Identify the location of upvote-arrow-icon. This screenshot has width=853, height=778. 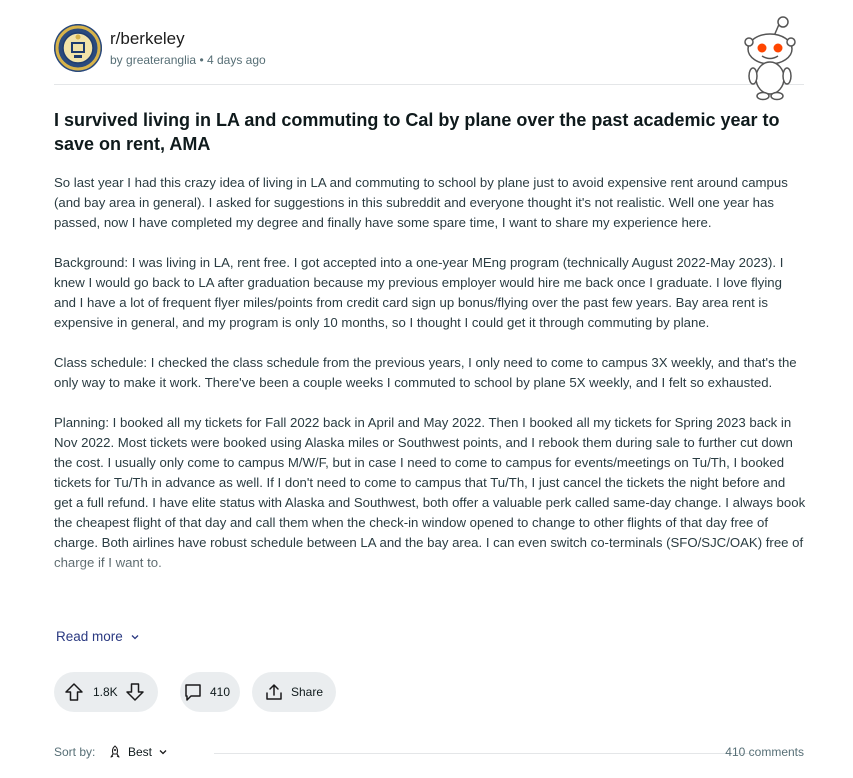
(74, 692).